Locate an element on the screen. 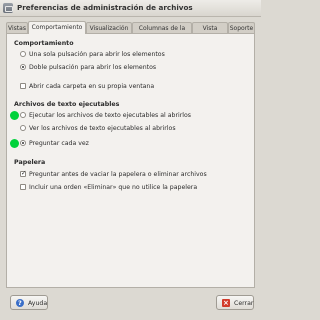  tab-soporte: Soporte is located at coordinates (241, 27).